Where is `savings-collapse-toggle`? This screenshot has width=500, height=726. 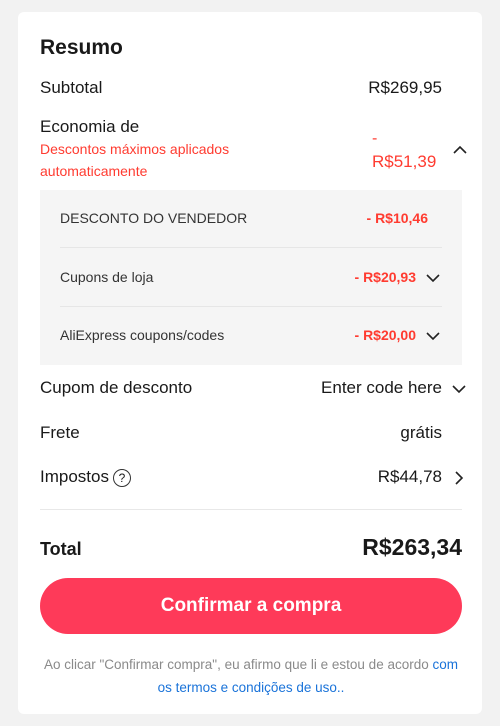 savings-collapse-toggle is located at coordinates (460, 150).